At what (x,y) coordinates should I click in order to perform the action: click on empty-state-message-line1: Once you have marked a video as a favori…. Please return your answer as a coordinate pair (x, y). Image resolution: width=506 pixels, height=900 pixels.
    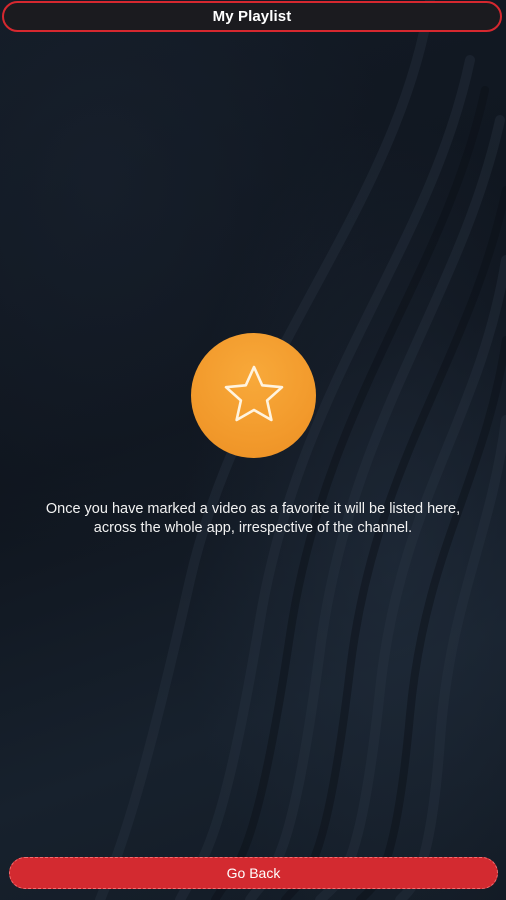
    Looking at the image, I should click on (253, 509).